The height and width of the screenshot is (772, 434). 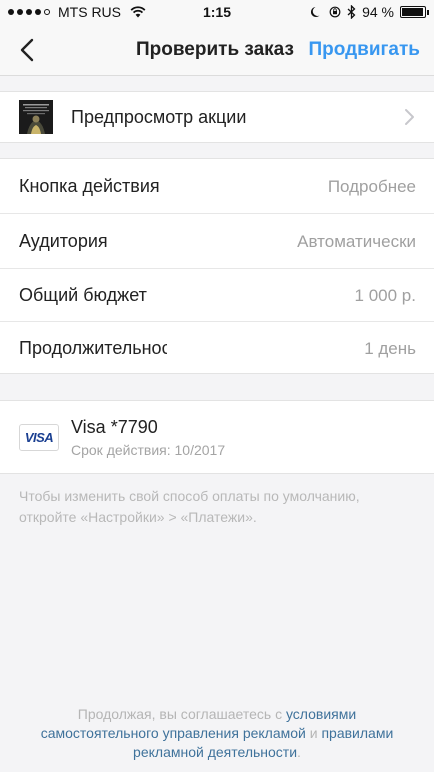 I want to click on call-to-action-row: Кнопка действия Подробнее, so click(x=217, y=186).